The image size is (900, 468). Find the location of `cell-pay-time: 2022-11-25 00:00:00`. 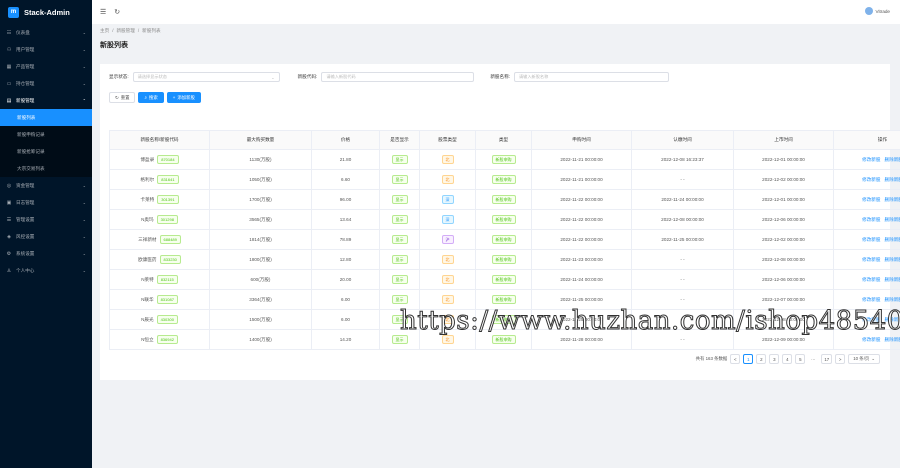

cell-pay-time: 2022-11-25 00:00:00 is located at coordinates (682, 239).